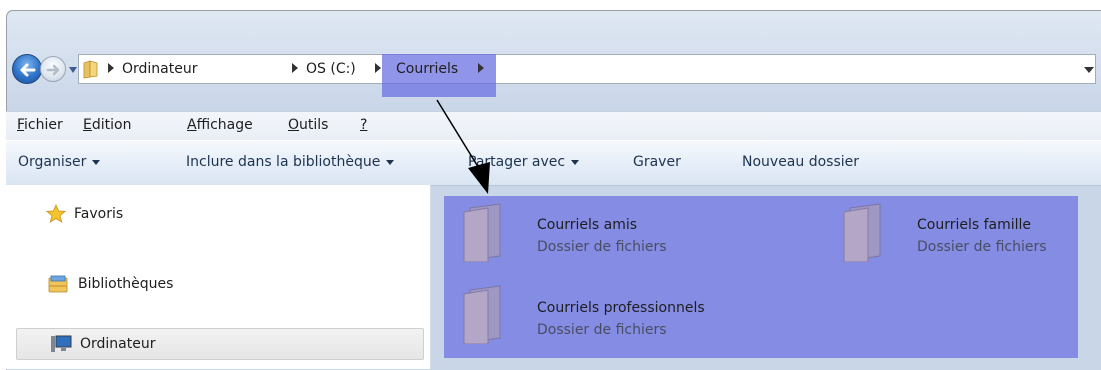 This screenshot has height=370, width=1101. Describe the element at coordinates (160, 69) in the screenshot. I see `breadcrumb-computer: Ordinateur` at that location.